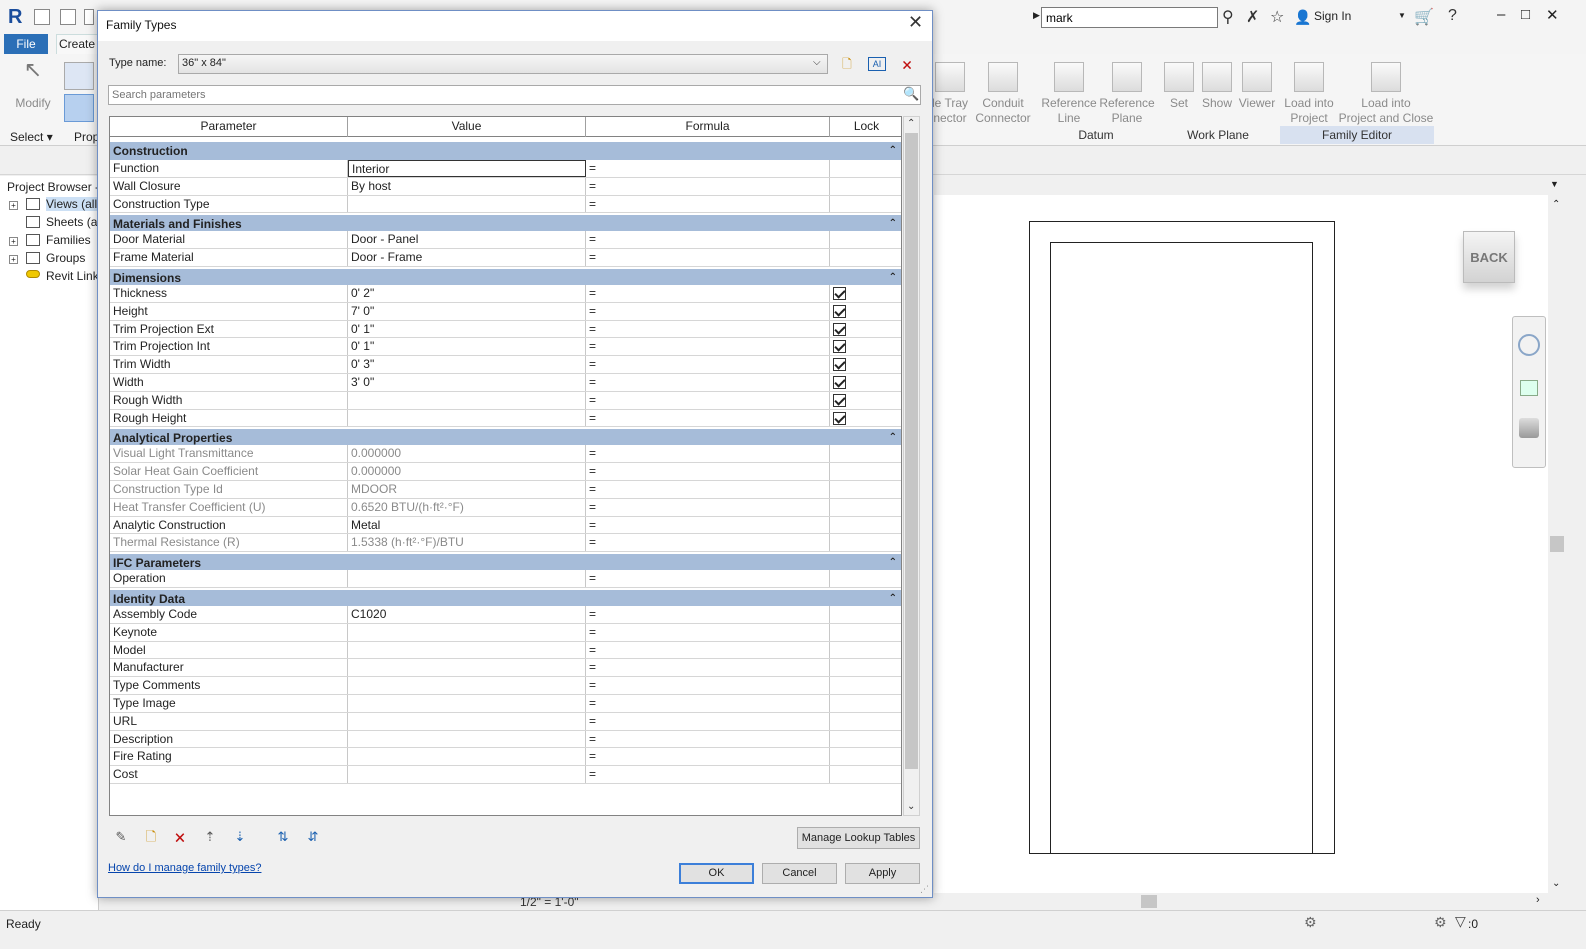  Describe the element at coordinates (505, 240) in the screenshot. I see `parameter-row: Door Material Door - Panel =` at that location.